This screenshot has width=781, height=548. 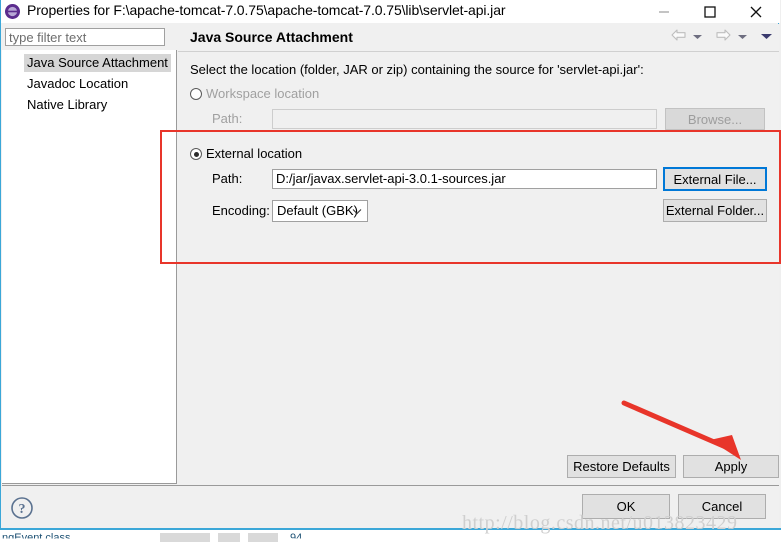 What do you see at coordinates (710, 11) in the screenshot?
I see `maximize-button` at bounding box center [710, 11].